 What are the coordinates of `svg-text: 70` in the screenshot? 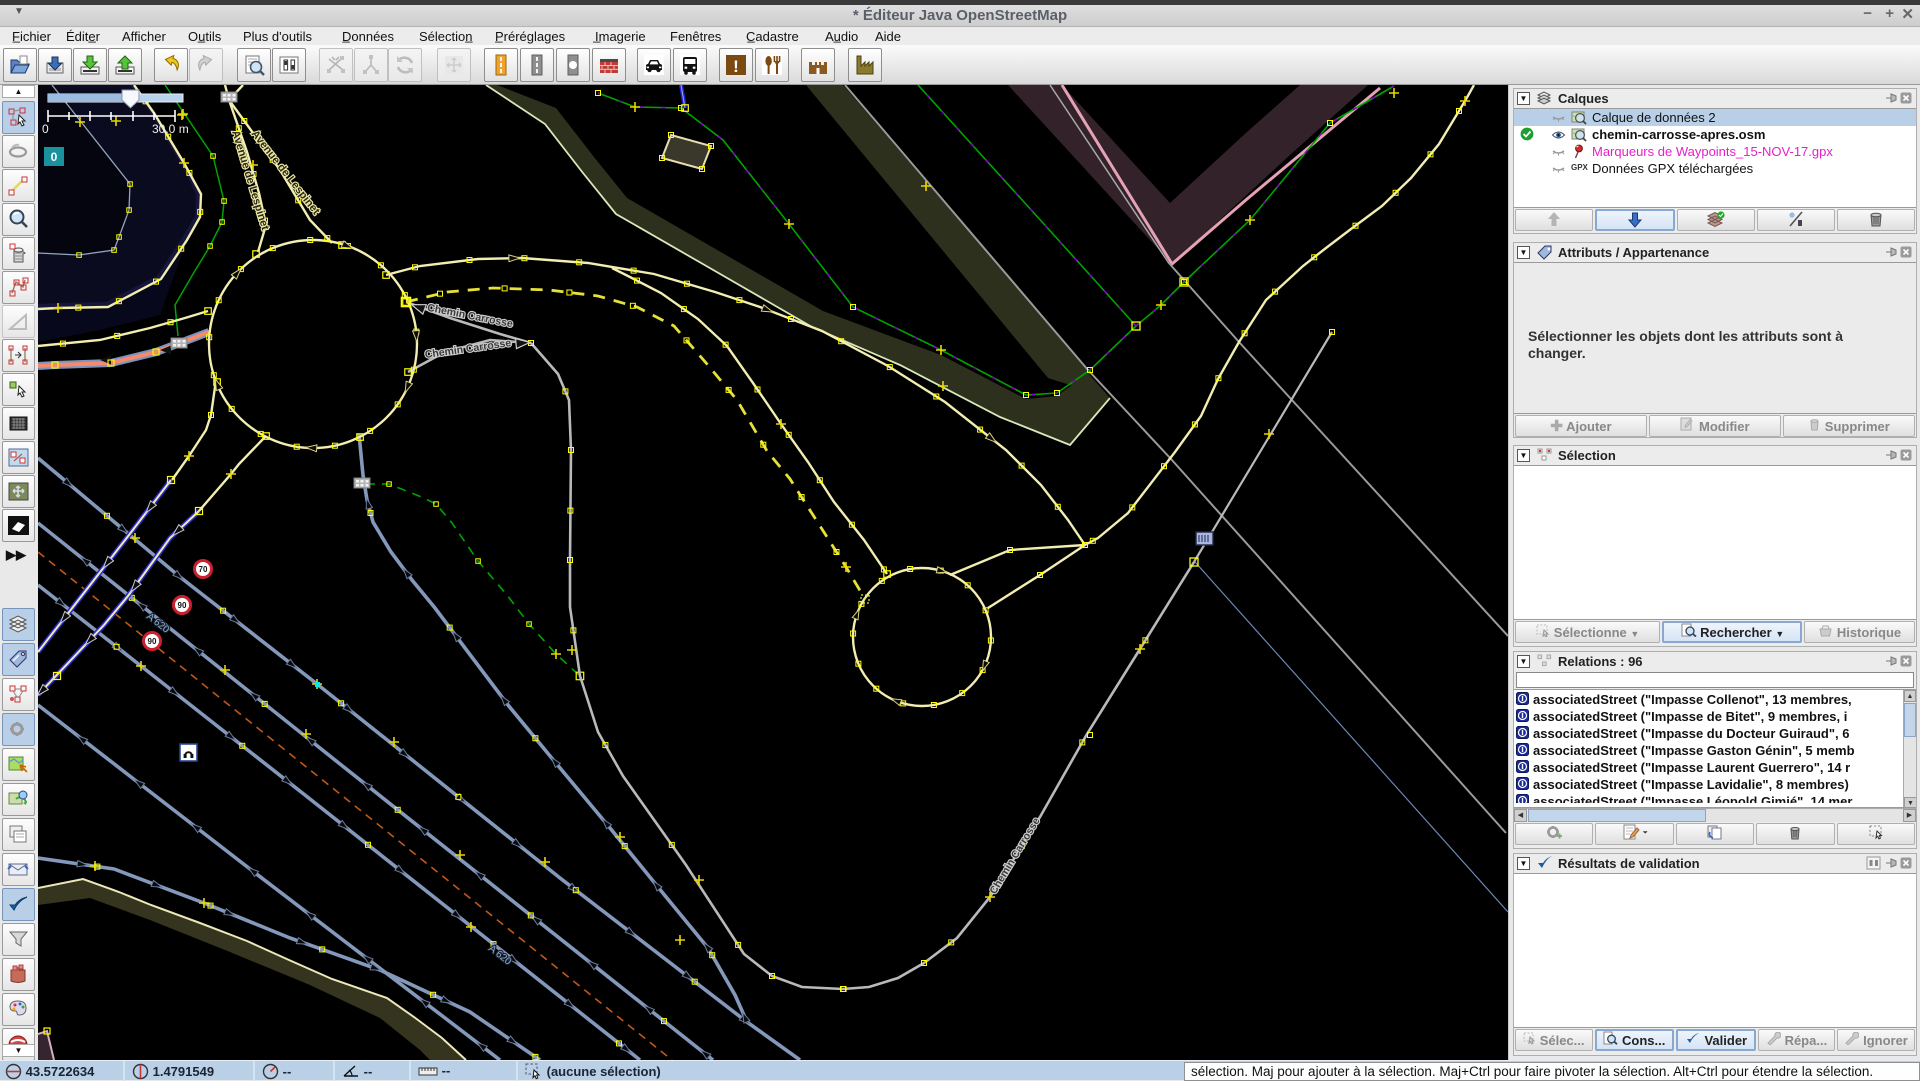 It's located at (203, 569).